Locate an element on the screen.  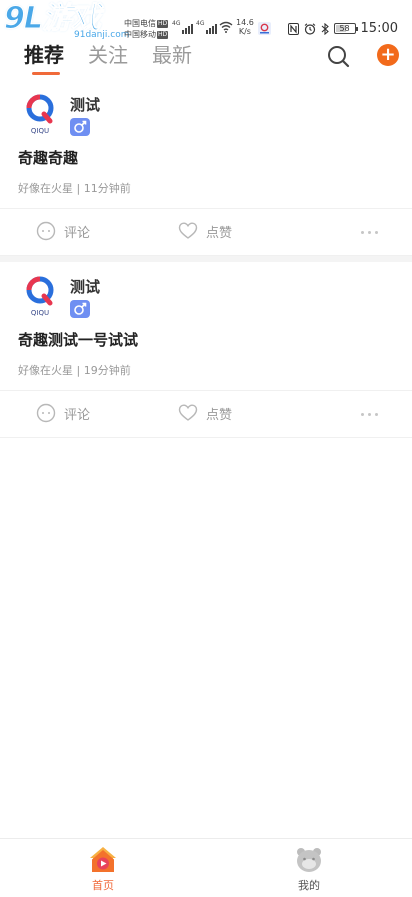
hd-badge-2: HD is located at coordinates (163, 34).